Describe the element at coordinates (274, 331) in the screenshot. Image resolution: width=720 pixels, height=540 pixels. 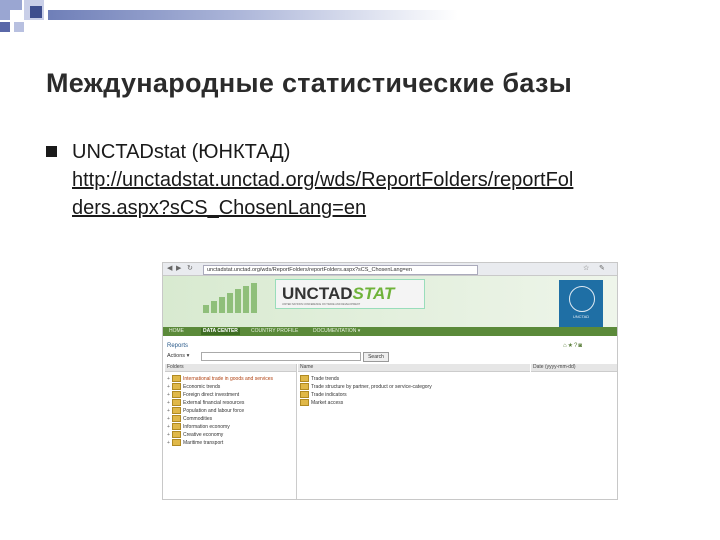
I see `menu-country-profile: COUNTRY PROFILE` at that location.